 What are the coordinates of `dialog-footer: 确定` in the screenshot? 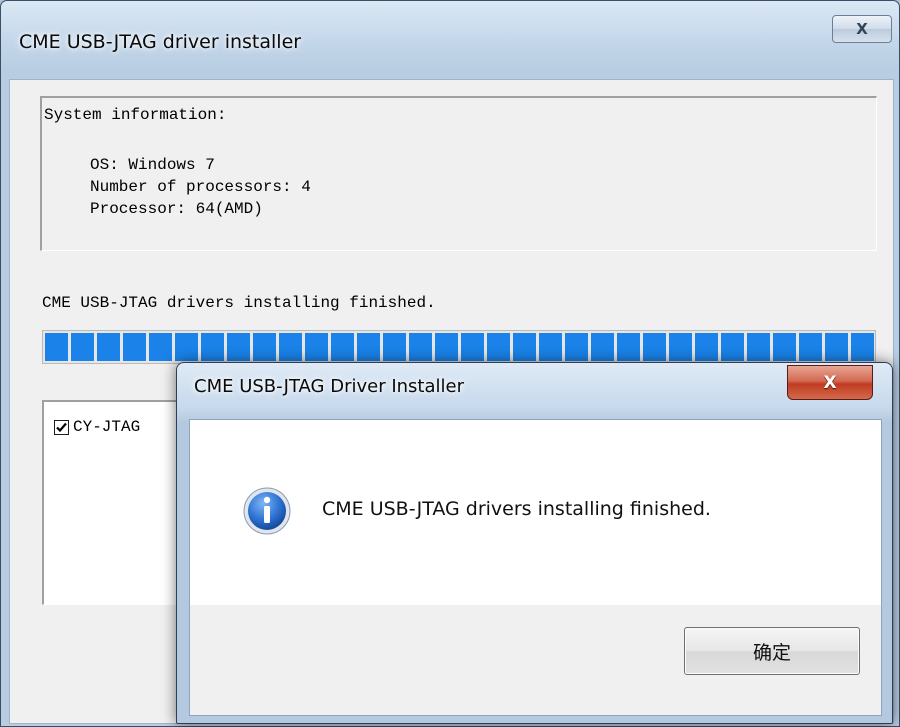 It's located at (535, 660).